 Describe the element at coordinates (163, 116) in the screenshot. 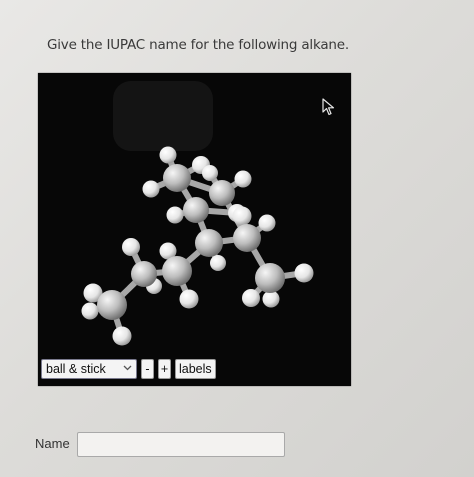

I see `background-reflection` at that location.